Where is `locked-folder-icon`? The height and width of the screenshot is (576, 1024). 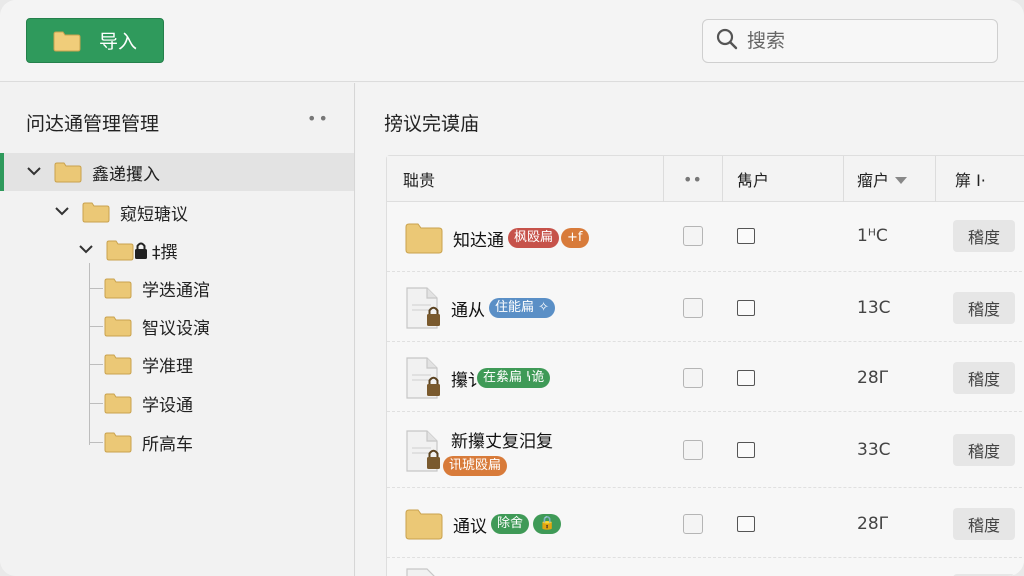 locked-folder-icon is located at coordinates (128, 250).